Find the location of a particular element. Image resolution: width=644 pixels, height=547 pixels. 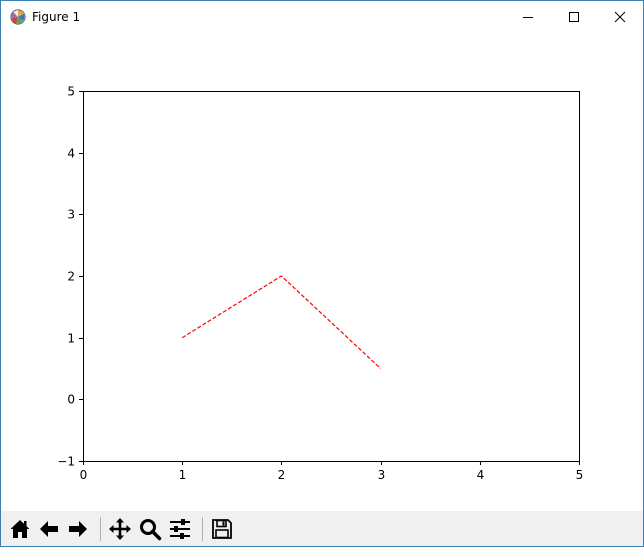

forward-button is located at coordinates (78, 529).